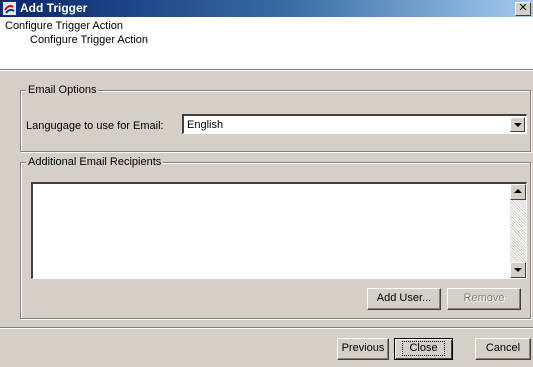 Image resolution: width=533 pixels, height=367 pixels. I want to click on close-label: Close, so click(423, 348).